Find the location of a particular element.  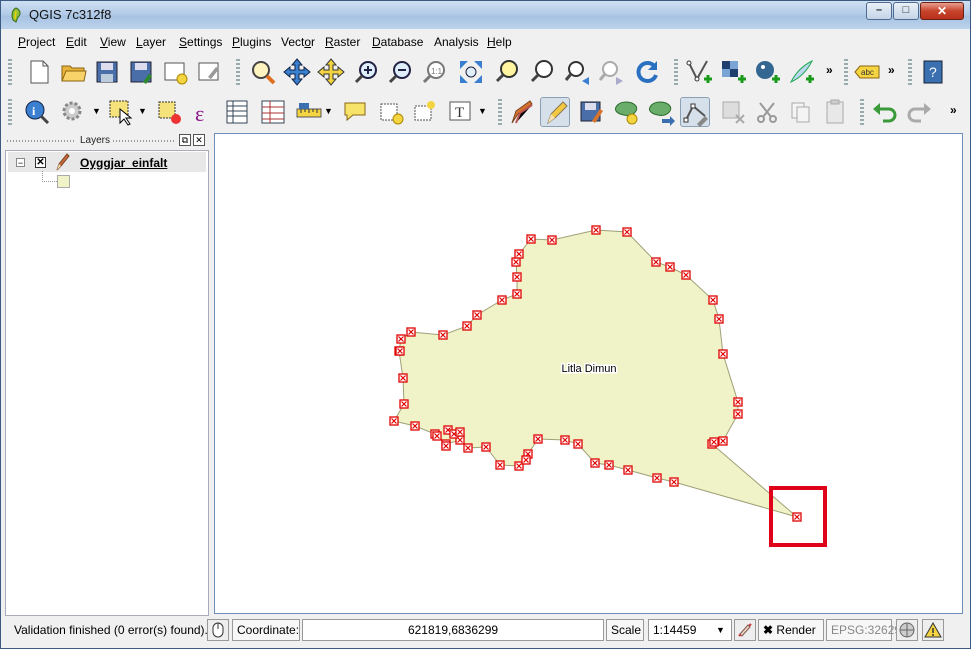

zoom-actual-button: 1:1 is located at coordinates (435, 72).